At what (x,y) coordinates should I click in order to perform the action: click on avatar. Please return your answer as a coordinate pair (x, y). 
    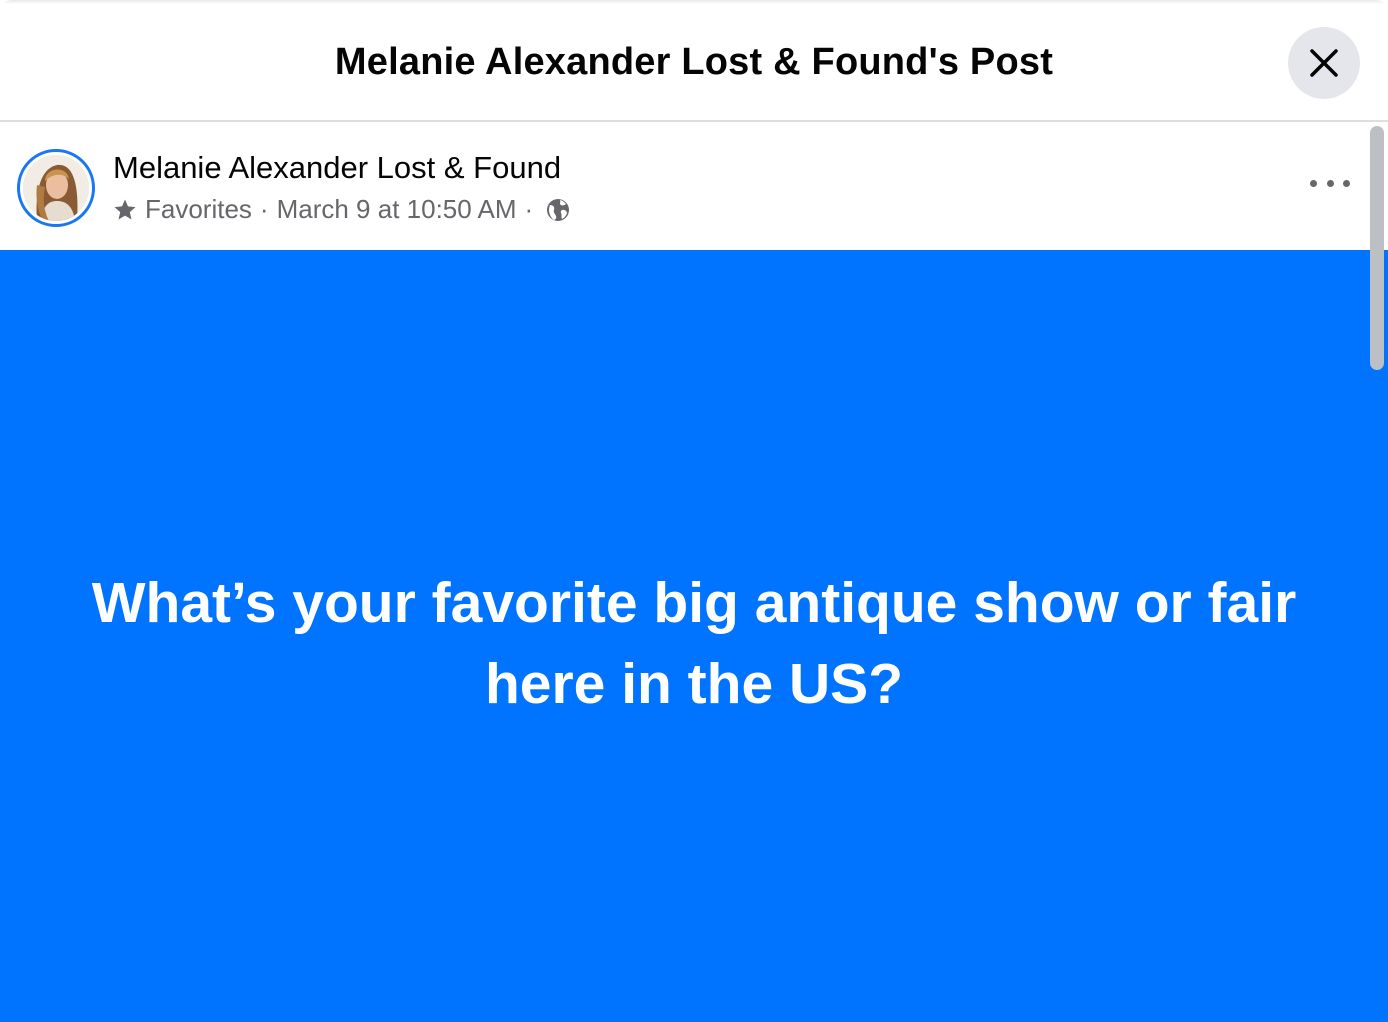
    Looking at the image, I should click on (56, 188).